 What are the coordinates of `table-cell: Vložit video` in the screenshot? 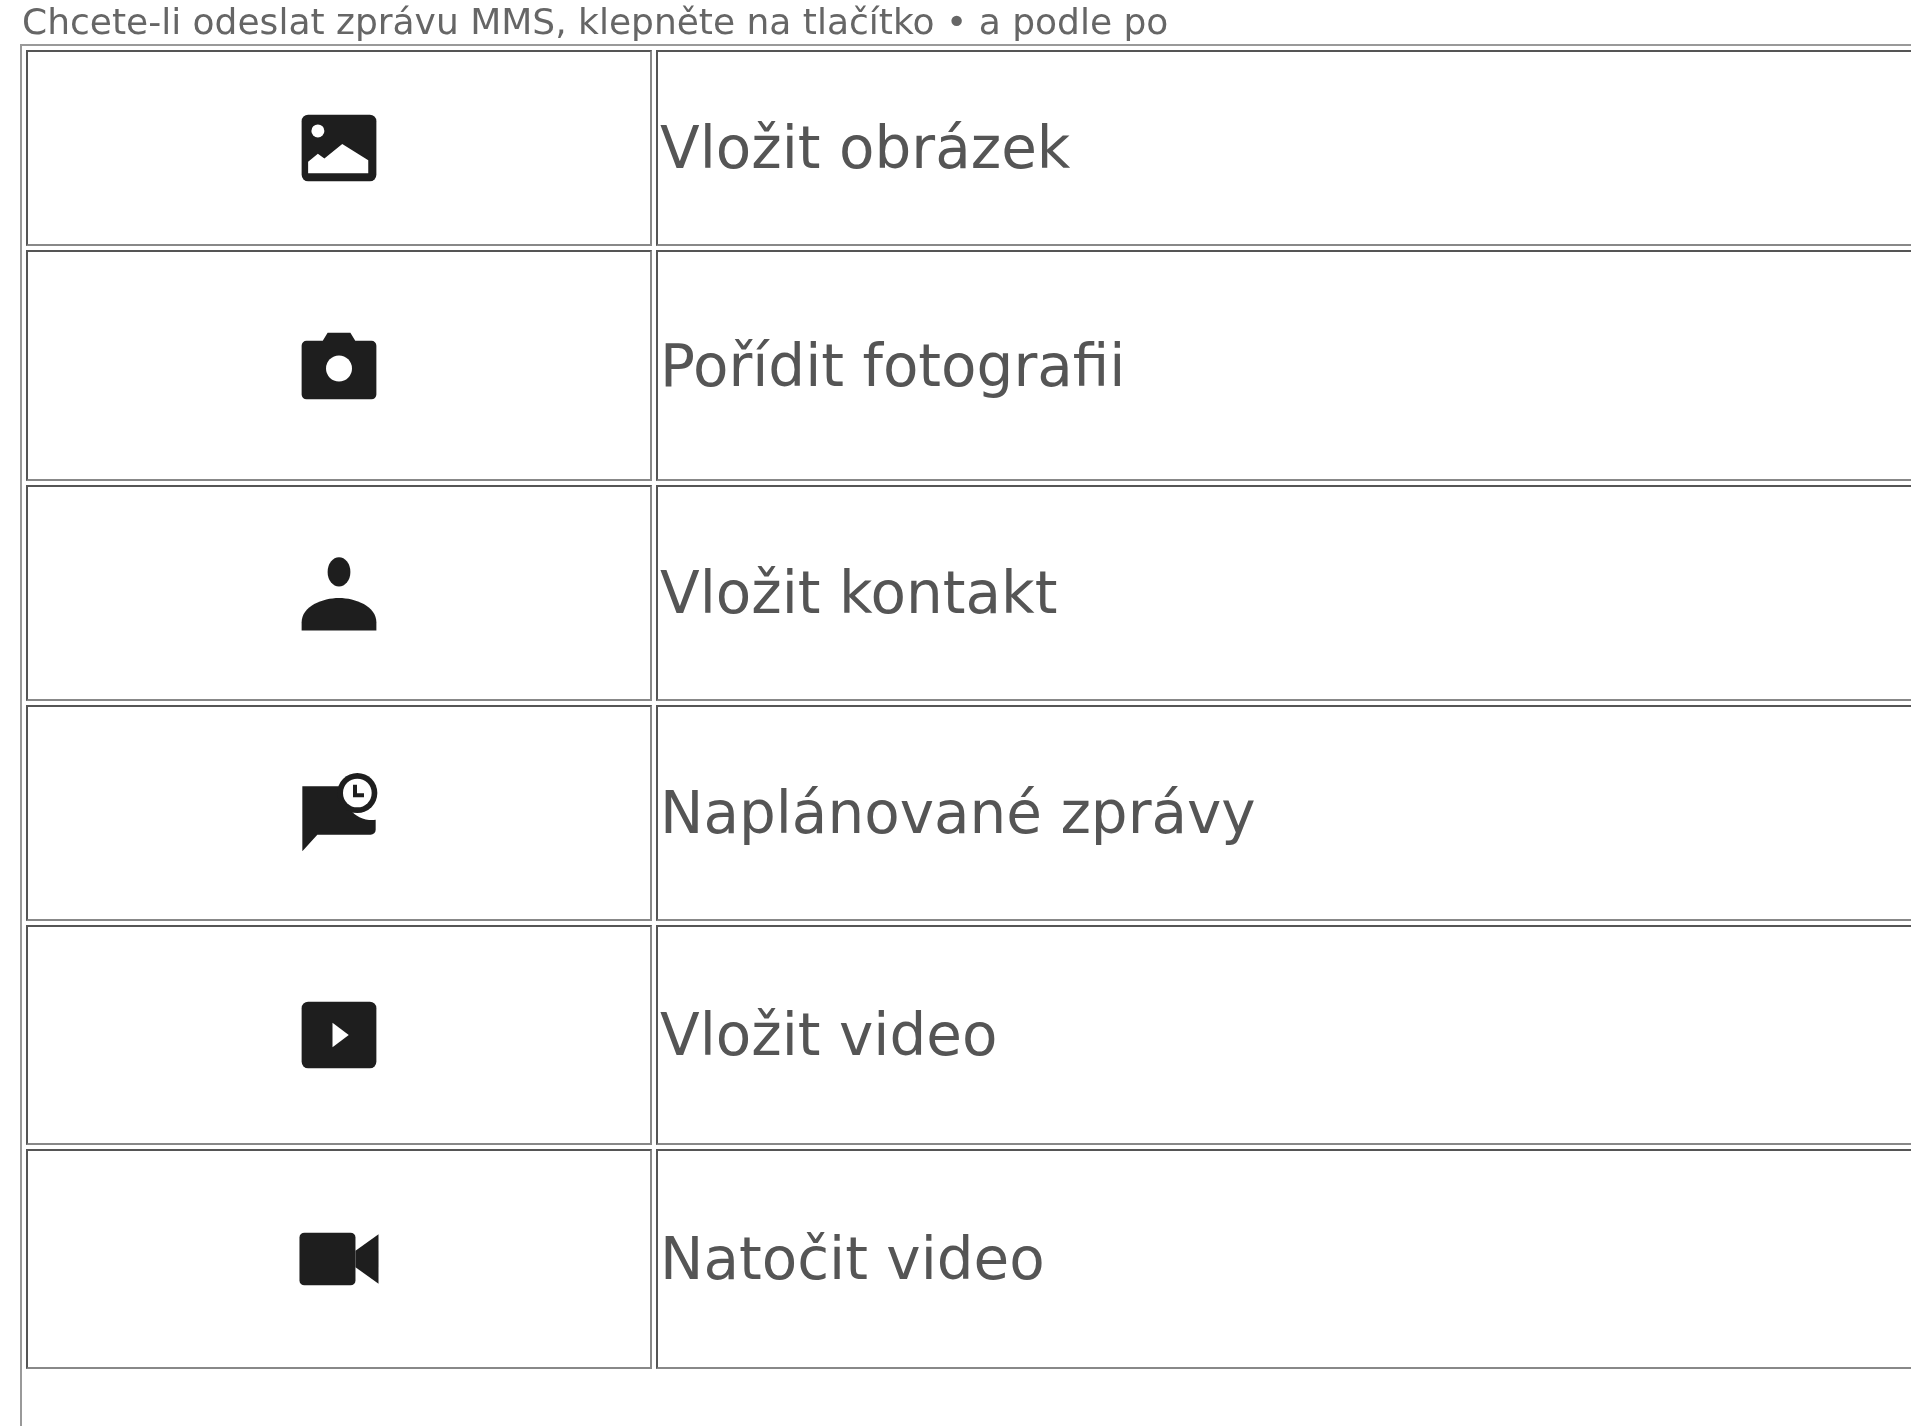 It's located at (1283, 1035).